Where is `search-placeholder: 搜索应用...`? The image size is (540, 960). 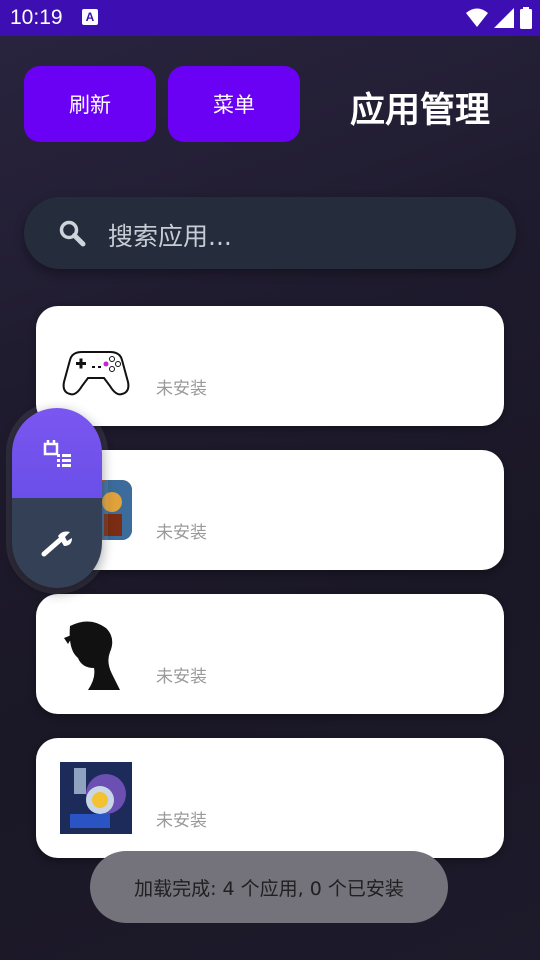
search-placeholder: 搜索应用... is located at coordinates (170, 236).